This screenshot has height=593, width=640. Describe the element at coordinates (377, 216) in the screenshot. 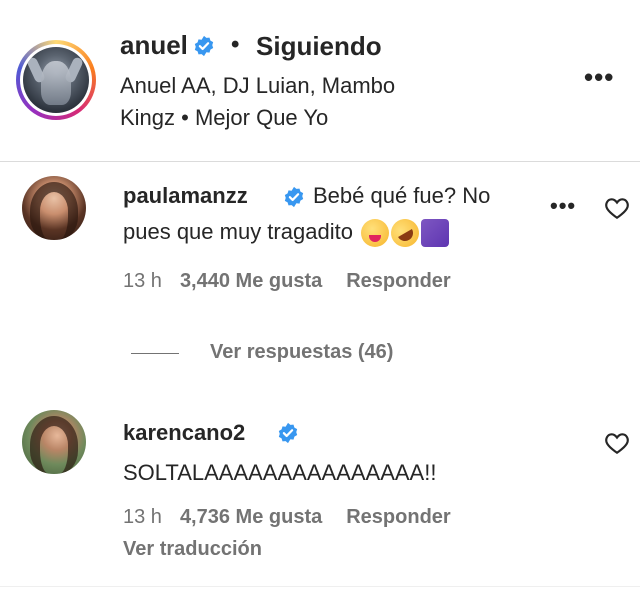

I see `comment-text: Bebé qué fue? No pues que muy tragadito` at that location.